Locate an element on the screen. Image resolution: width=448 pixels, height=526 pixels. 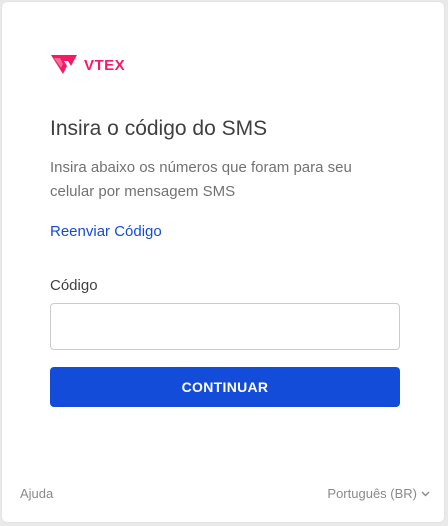
resend-code-link: Reenviar Código is located at coordinates (106, 232).